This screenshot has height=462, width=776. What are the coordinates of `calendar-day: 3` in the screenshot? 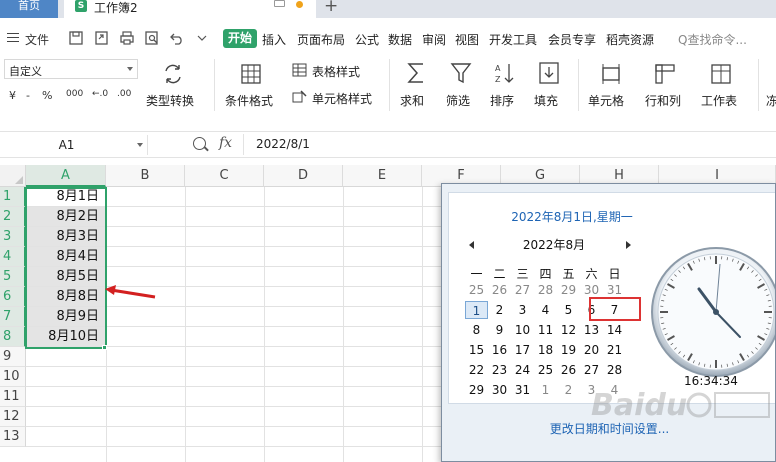 It's located at (522, 310).